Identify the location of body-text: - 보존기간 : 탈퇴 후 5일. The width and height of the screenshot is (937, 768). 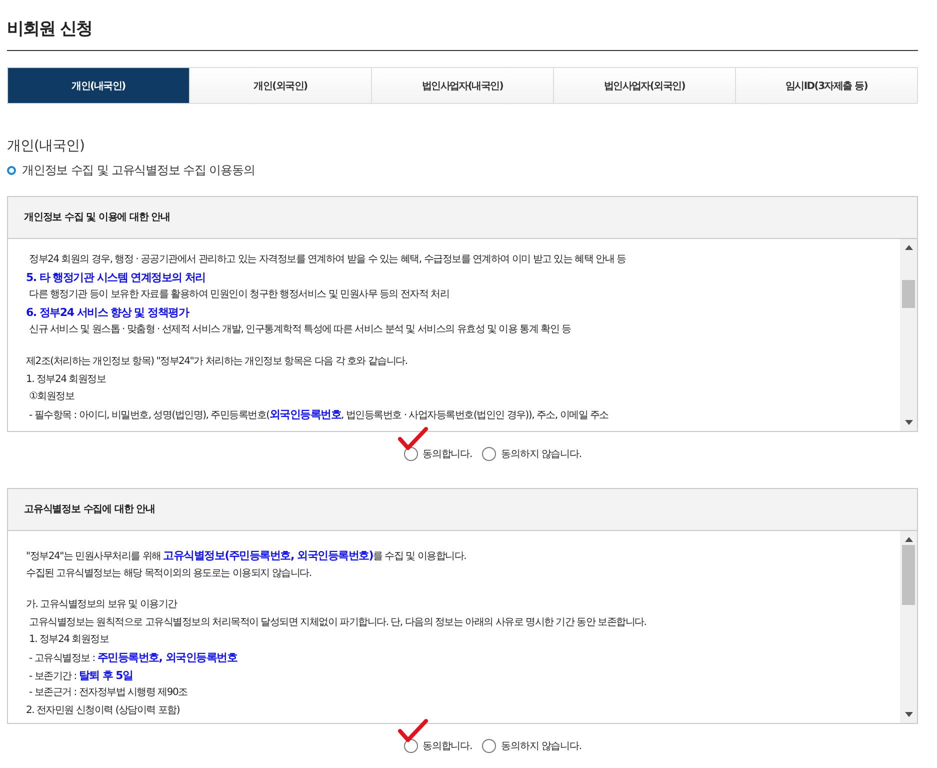
(81, 676).